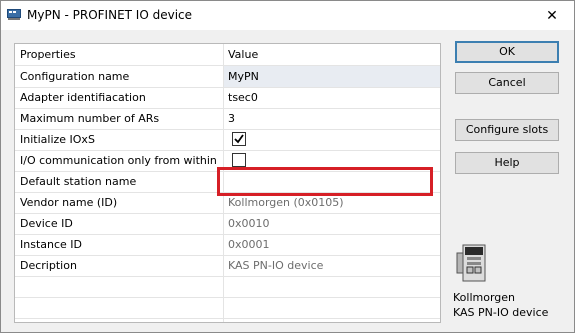 This screenshot has height=333, width=575. Describe the element at coordinates (48, 265) in the screenshot. I see `property-label: Decription` at that location.